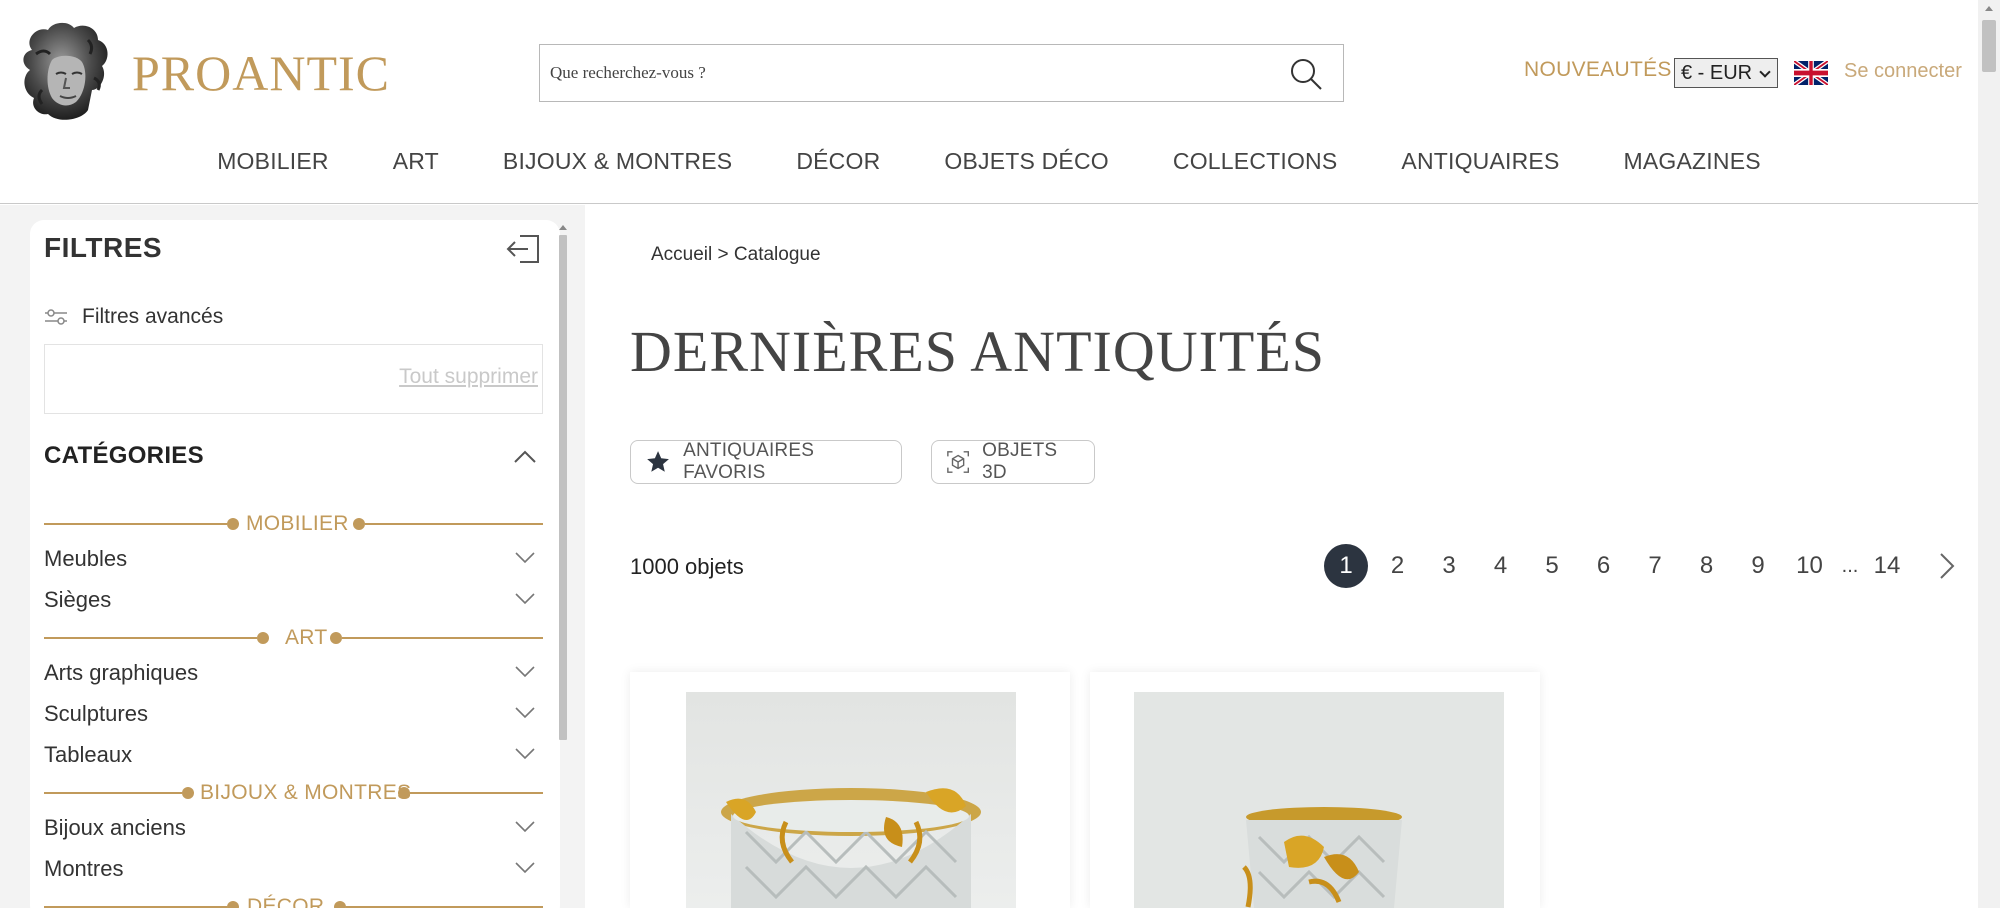  What do you see at coordinates (1717, 72) in the screenshot?
I see `currency-value: € - EUR` at bounding box center [1717, 72].